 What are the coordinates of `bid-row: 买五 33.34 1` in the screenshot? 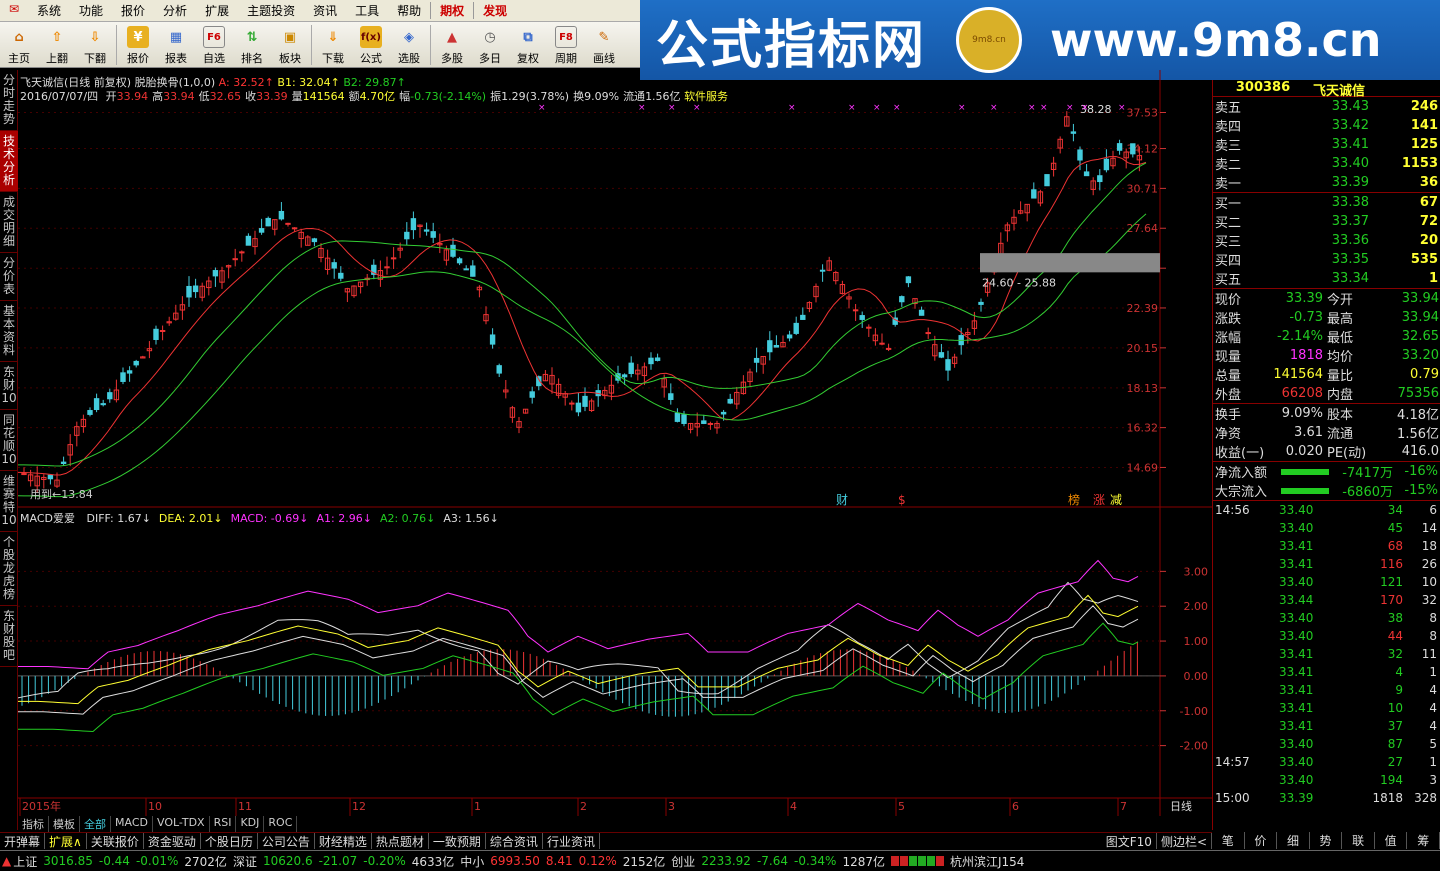 It's located at (1326, 278).